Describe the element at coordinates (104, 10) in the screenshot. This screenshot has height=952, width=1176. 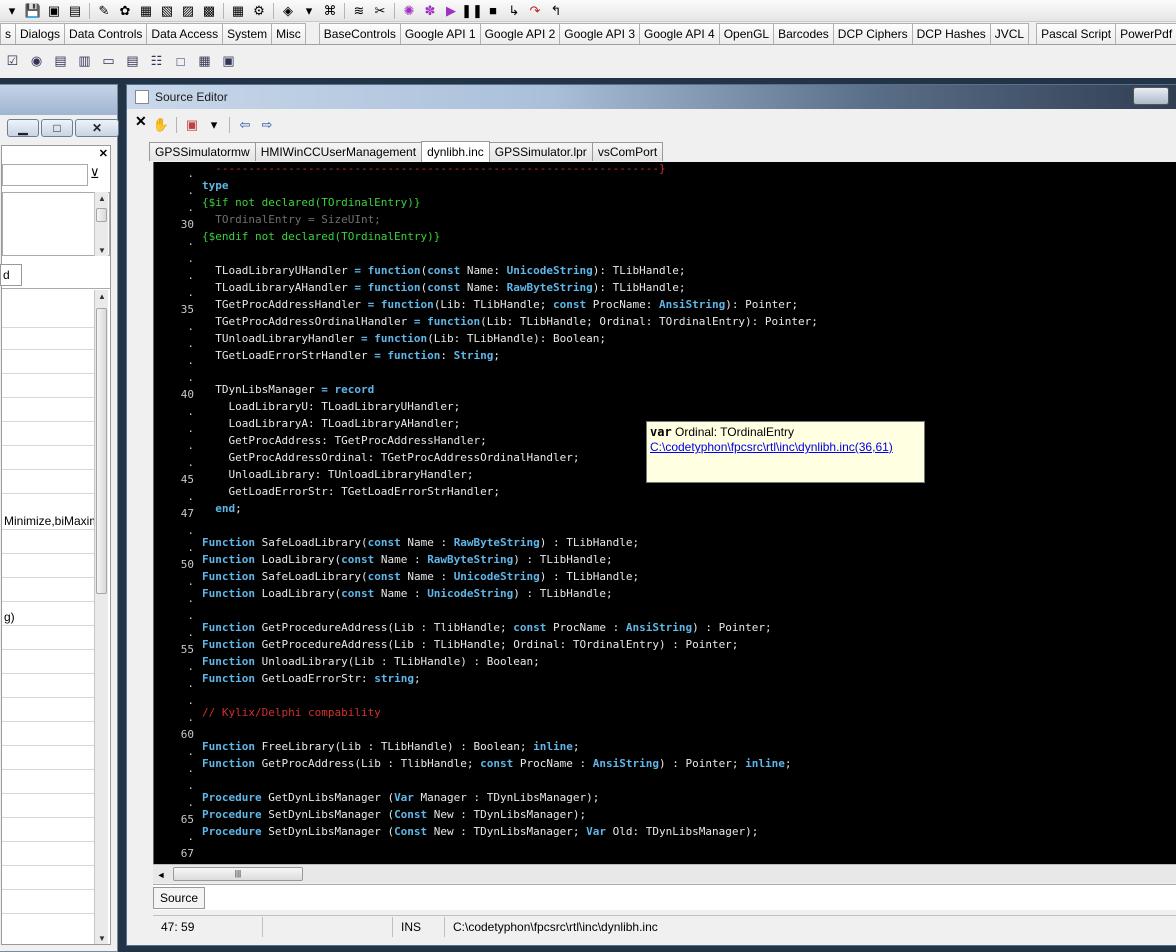
I see `toggle-icon: ✎` at that location.